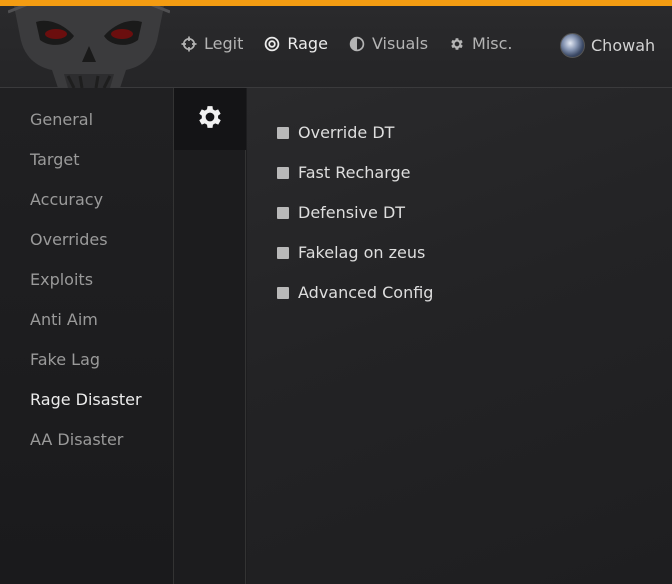 Image resolution: width=672 pixels, height=584 pixels. Describe the element at coordinates (61, 279) in the screenshot. I see `sidebar-item-exploits: Exploits` at that location.